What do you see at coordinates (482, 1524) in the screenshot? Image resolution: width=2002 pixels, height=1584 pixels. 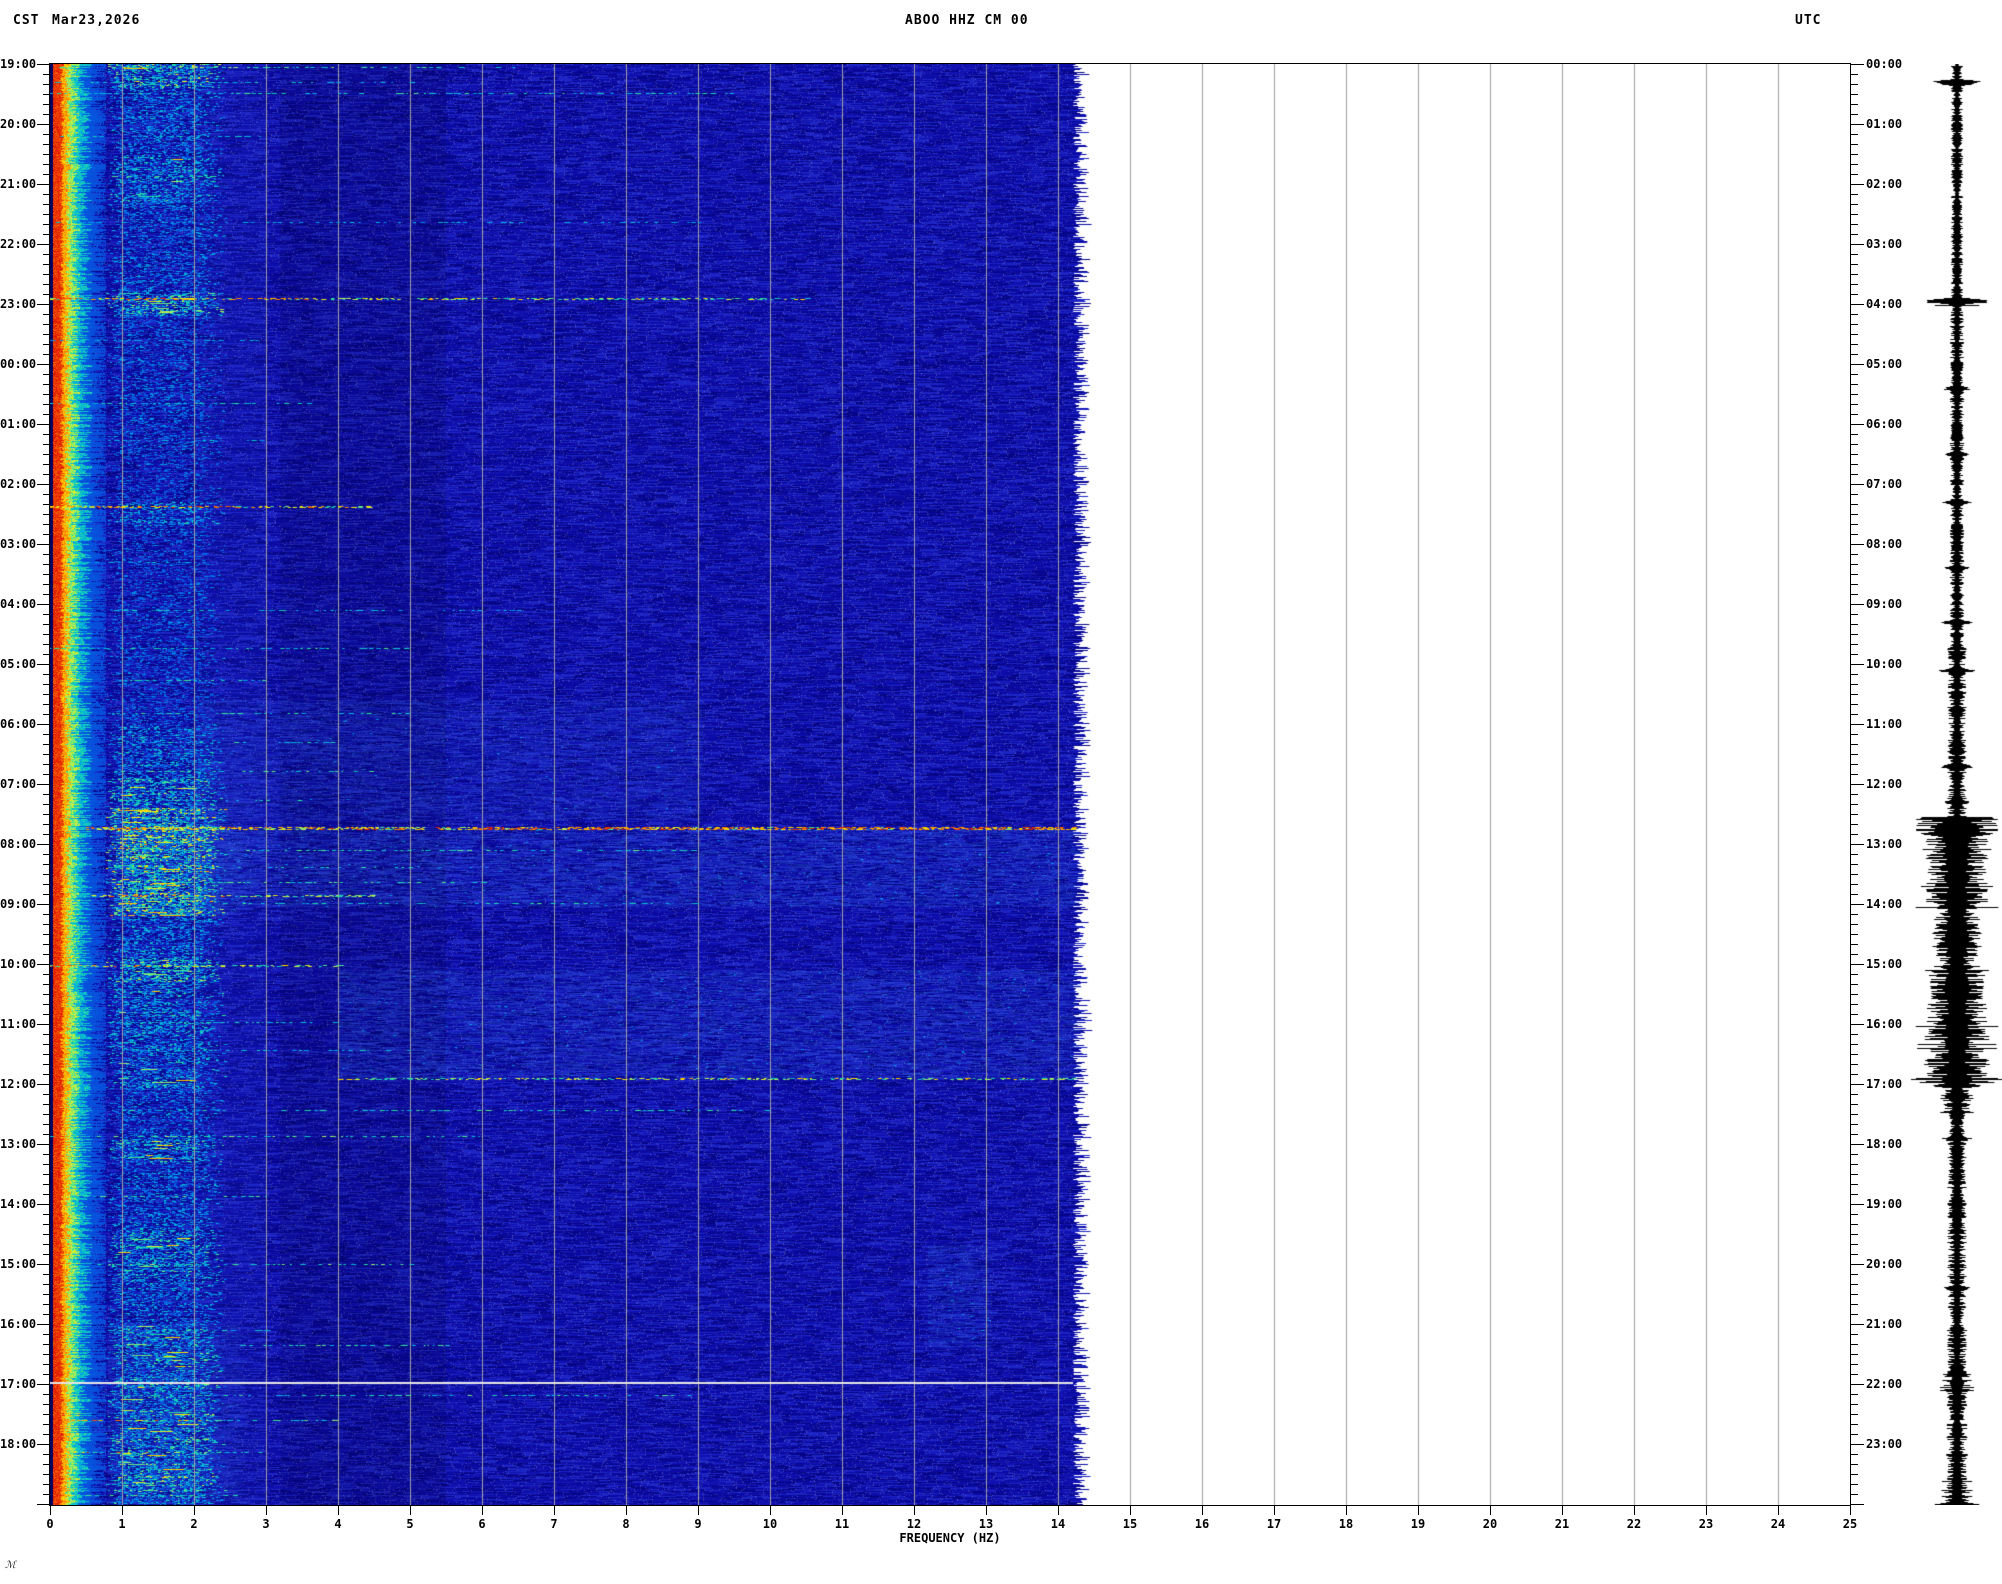 I see `frequency-axis-label: 6` at bounding box center [482, 1524].